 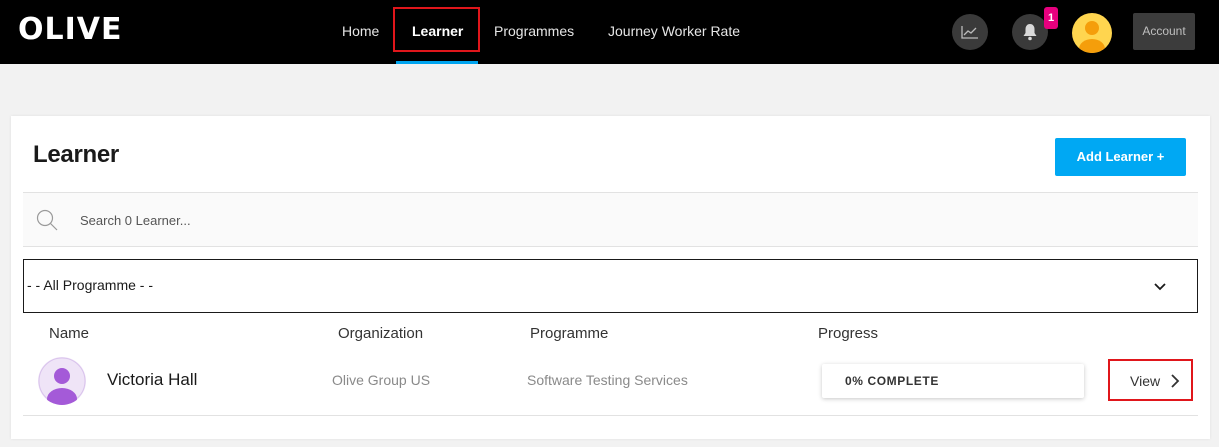 I want to click on notifications-button, so click(x=1030, y=32).